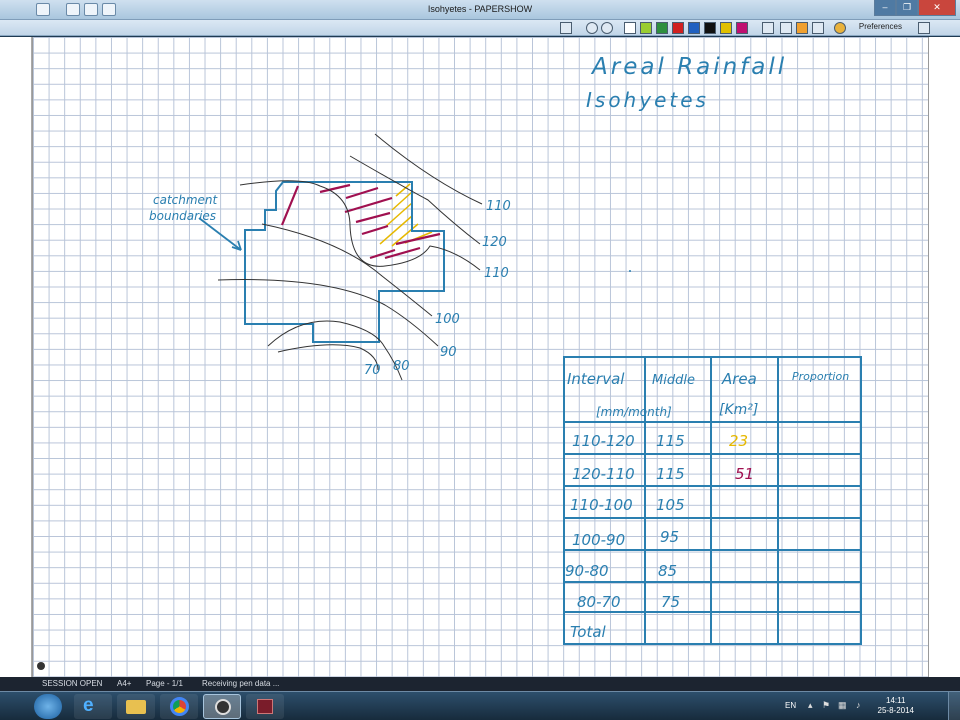 Image resolution: width=960 pixels, height=720 pixels. What do you see at coordinates (480, 705) in the screenshot?
I see `taskbar: e EN ▴ ⚑ ▦ ♪ 14:11 25-8-2014` at bounding box center [480, 705].